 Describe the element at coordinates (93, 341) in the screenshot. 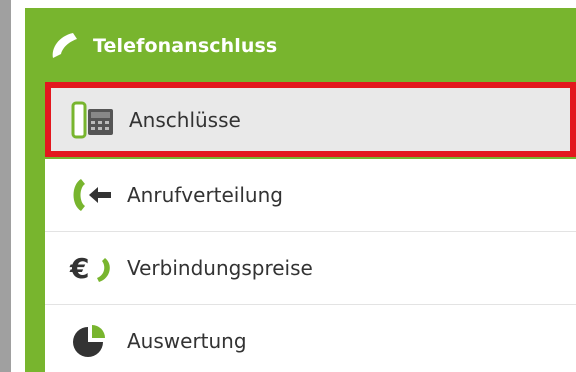

I see `pie-chart-icon` at that location.